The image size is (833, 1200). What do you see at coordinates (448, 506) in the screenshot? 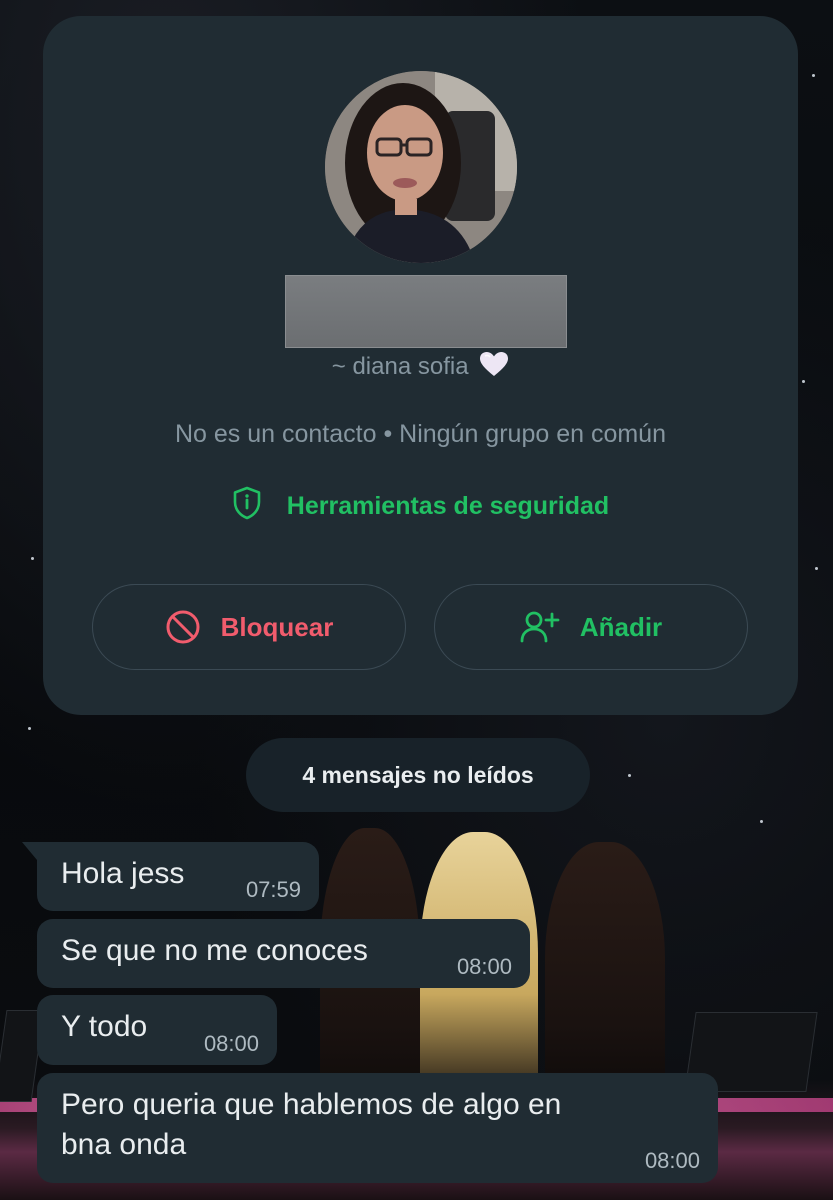
I see `security-tools-label: Herramientas de seguridad` at bounding box center [448, 506].